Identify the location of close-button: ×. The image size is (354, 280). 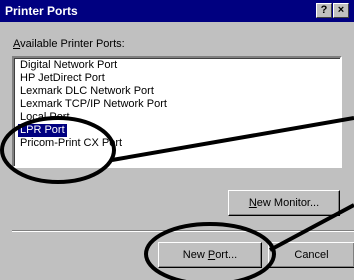
(341, 10).